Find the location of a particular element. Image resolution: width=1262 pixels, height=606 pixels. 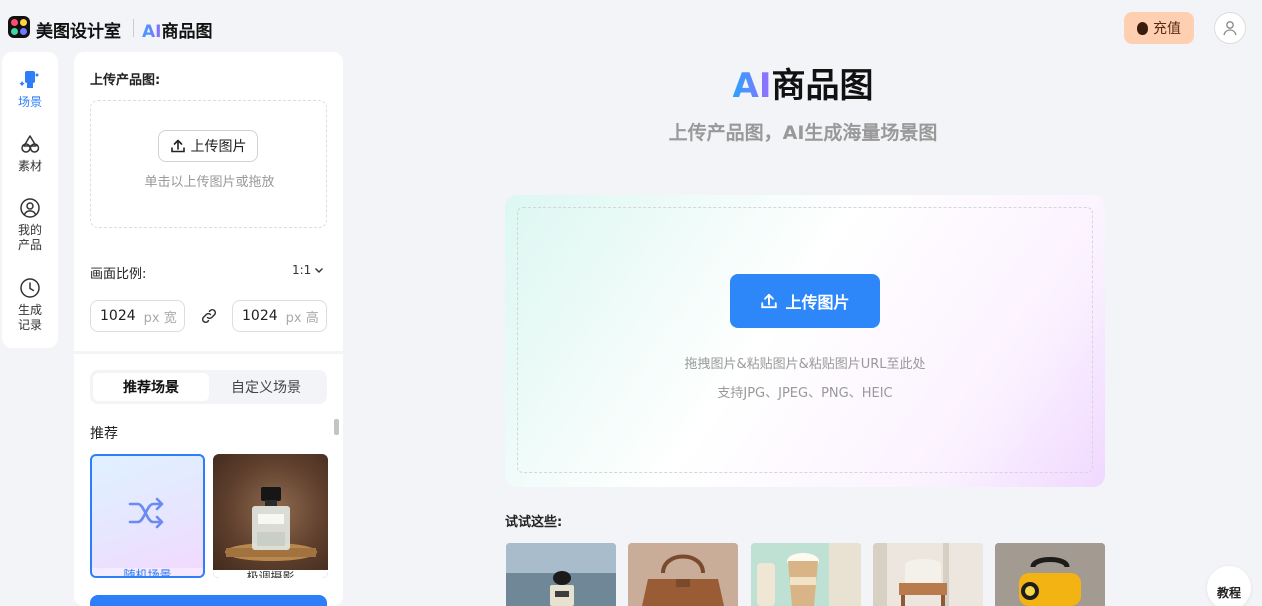

nav-item-material: 素材 is located at coordinates (30, 153).